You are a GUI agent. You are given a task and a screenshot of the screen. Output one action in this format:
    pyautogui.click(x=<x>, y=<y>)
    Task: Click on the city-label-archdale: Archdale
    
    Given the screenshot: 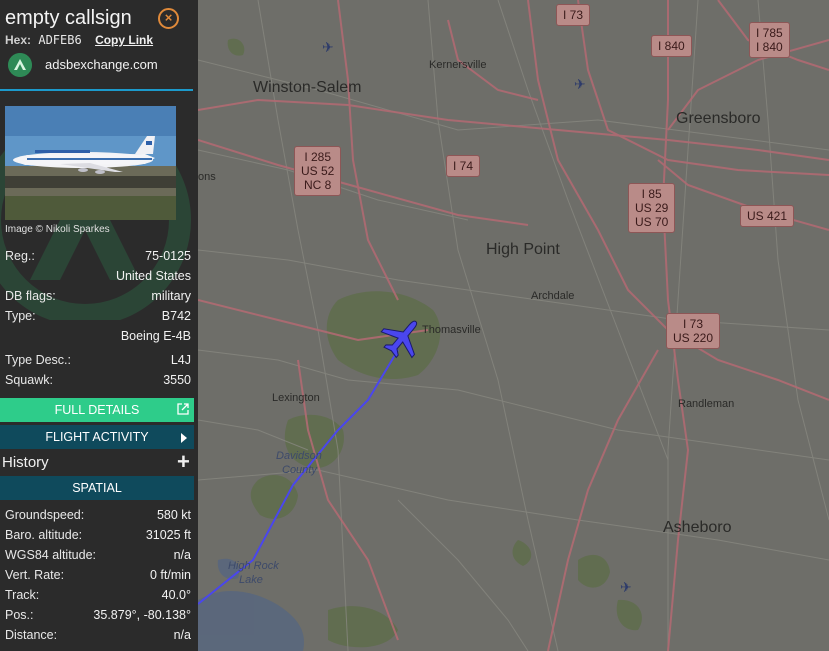 What is the action you would take?
    pyautogui.click(x=553, y=296)
    